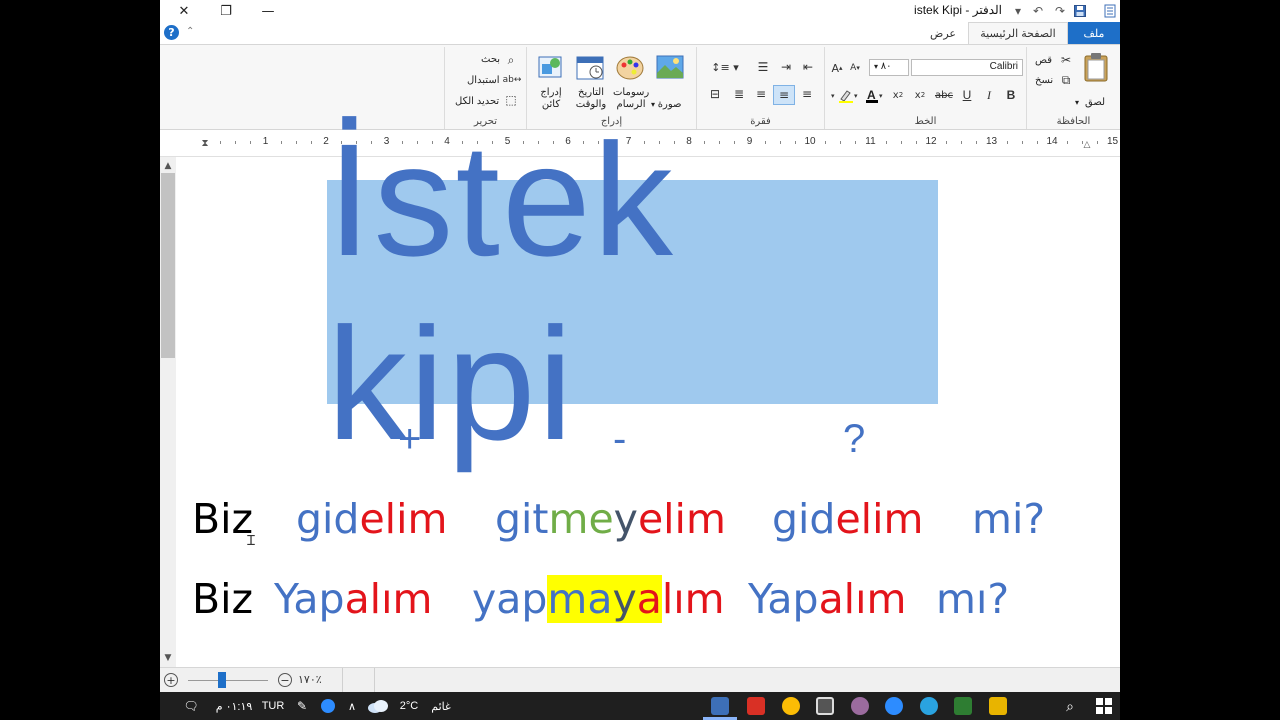 The width and height of the screenshot is (1280, 720). Describe the element at coordinates (590, 67) in the screenshot. I see `datetime-icon` at that location.